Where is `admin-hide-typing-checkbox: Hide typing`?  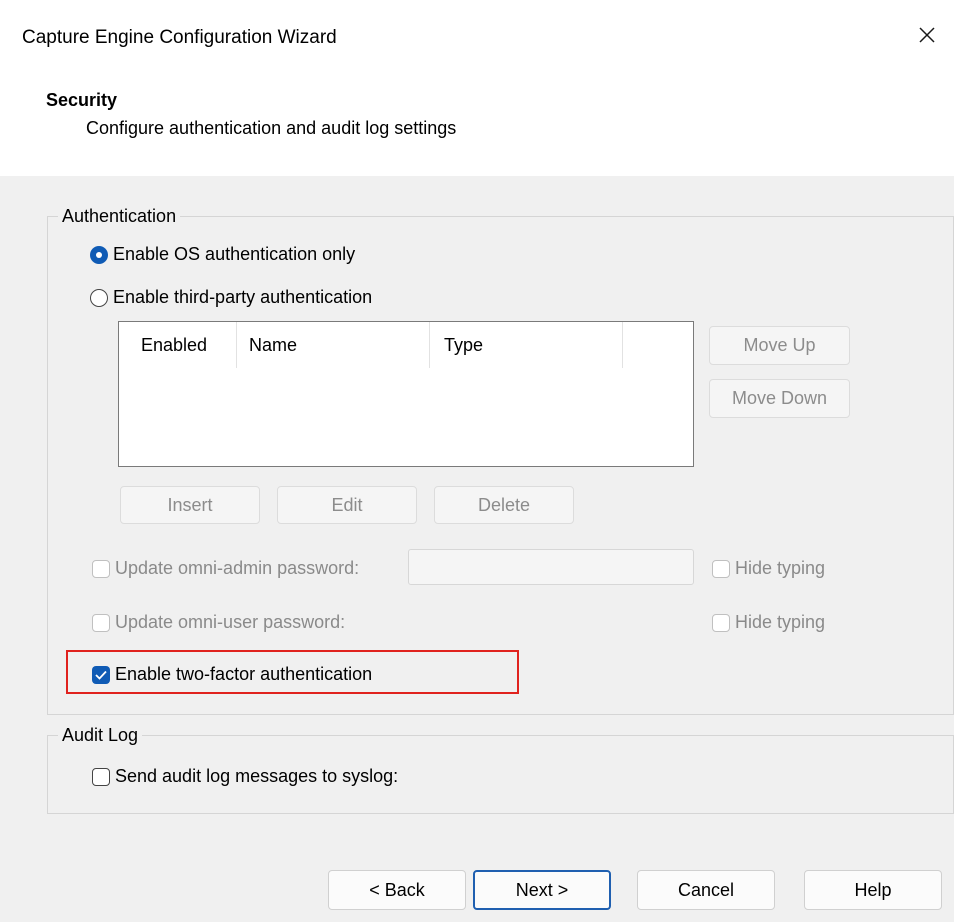 admin-hide-typing-checkbox: Hide typing is located at coordinates (768, 568).